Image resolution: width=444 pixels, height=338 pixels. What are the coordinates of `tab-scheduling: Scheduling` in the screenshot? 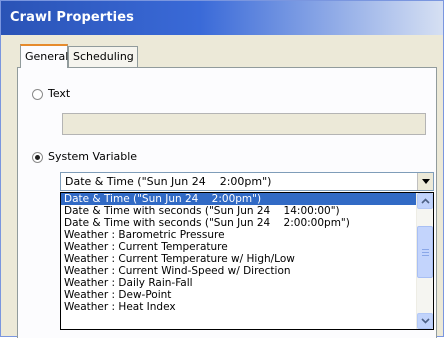 It's located at (103, 56).